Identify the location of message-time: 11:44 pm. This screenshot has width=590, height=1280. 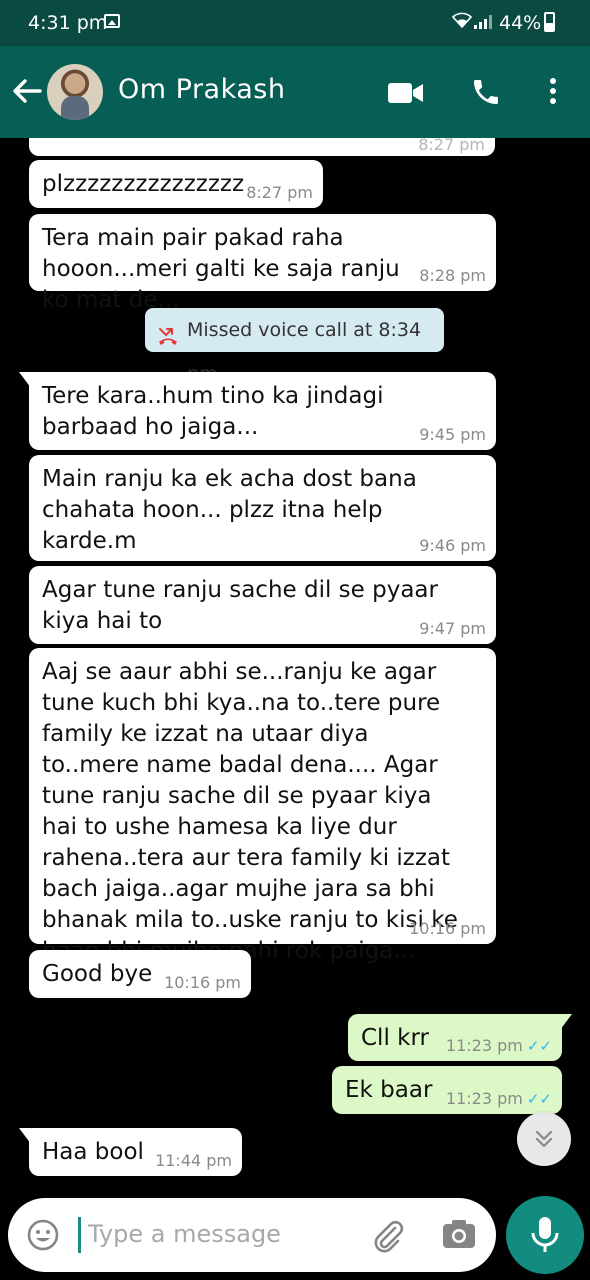
(193, 1160).